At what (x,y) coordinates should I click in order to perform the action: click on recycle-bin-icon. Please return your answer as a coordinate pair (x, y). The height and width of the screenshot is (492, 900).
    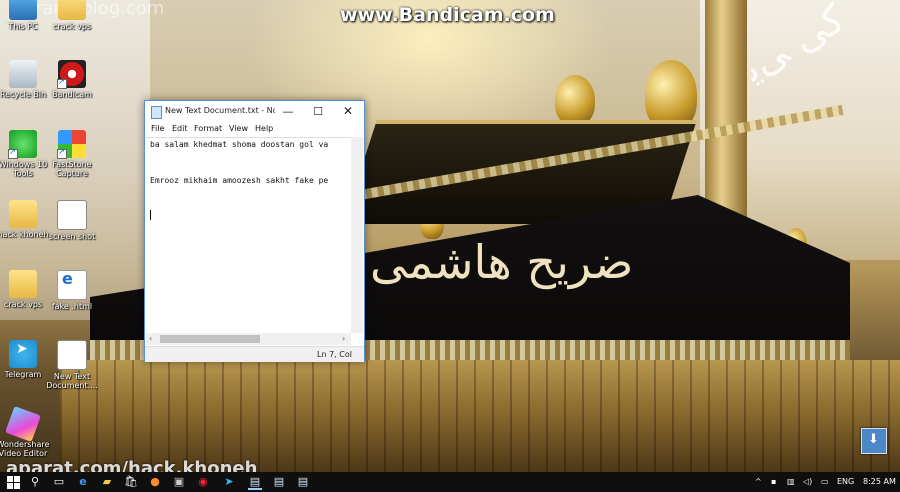
    Looking at the image, I should click on (23, 74).